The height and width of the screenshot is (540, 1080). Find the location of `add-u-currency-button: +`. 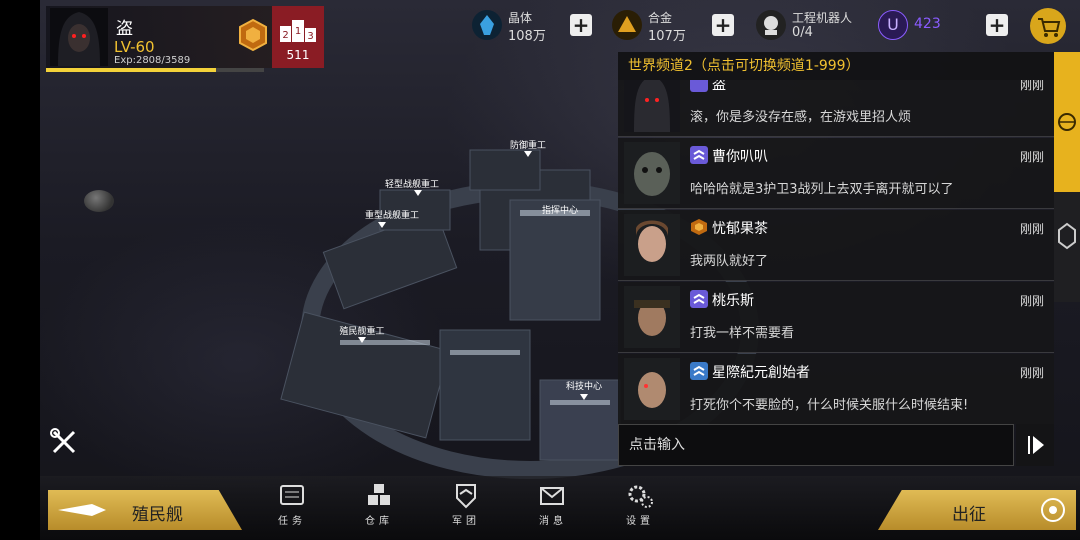

add-u-currency-button: + is located at coordinates (997, 25).